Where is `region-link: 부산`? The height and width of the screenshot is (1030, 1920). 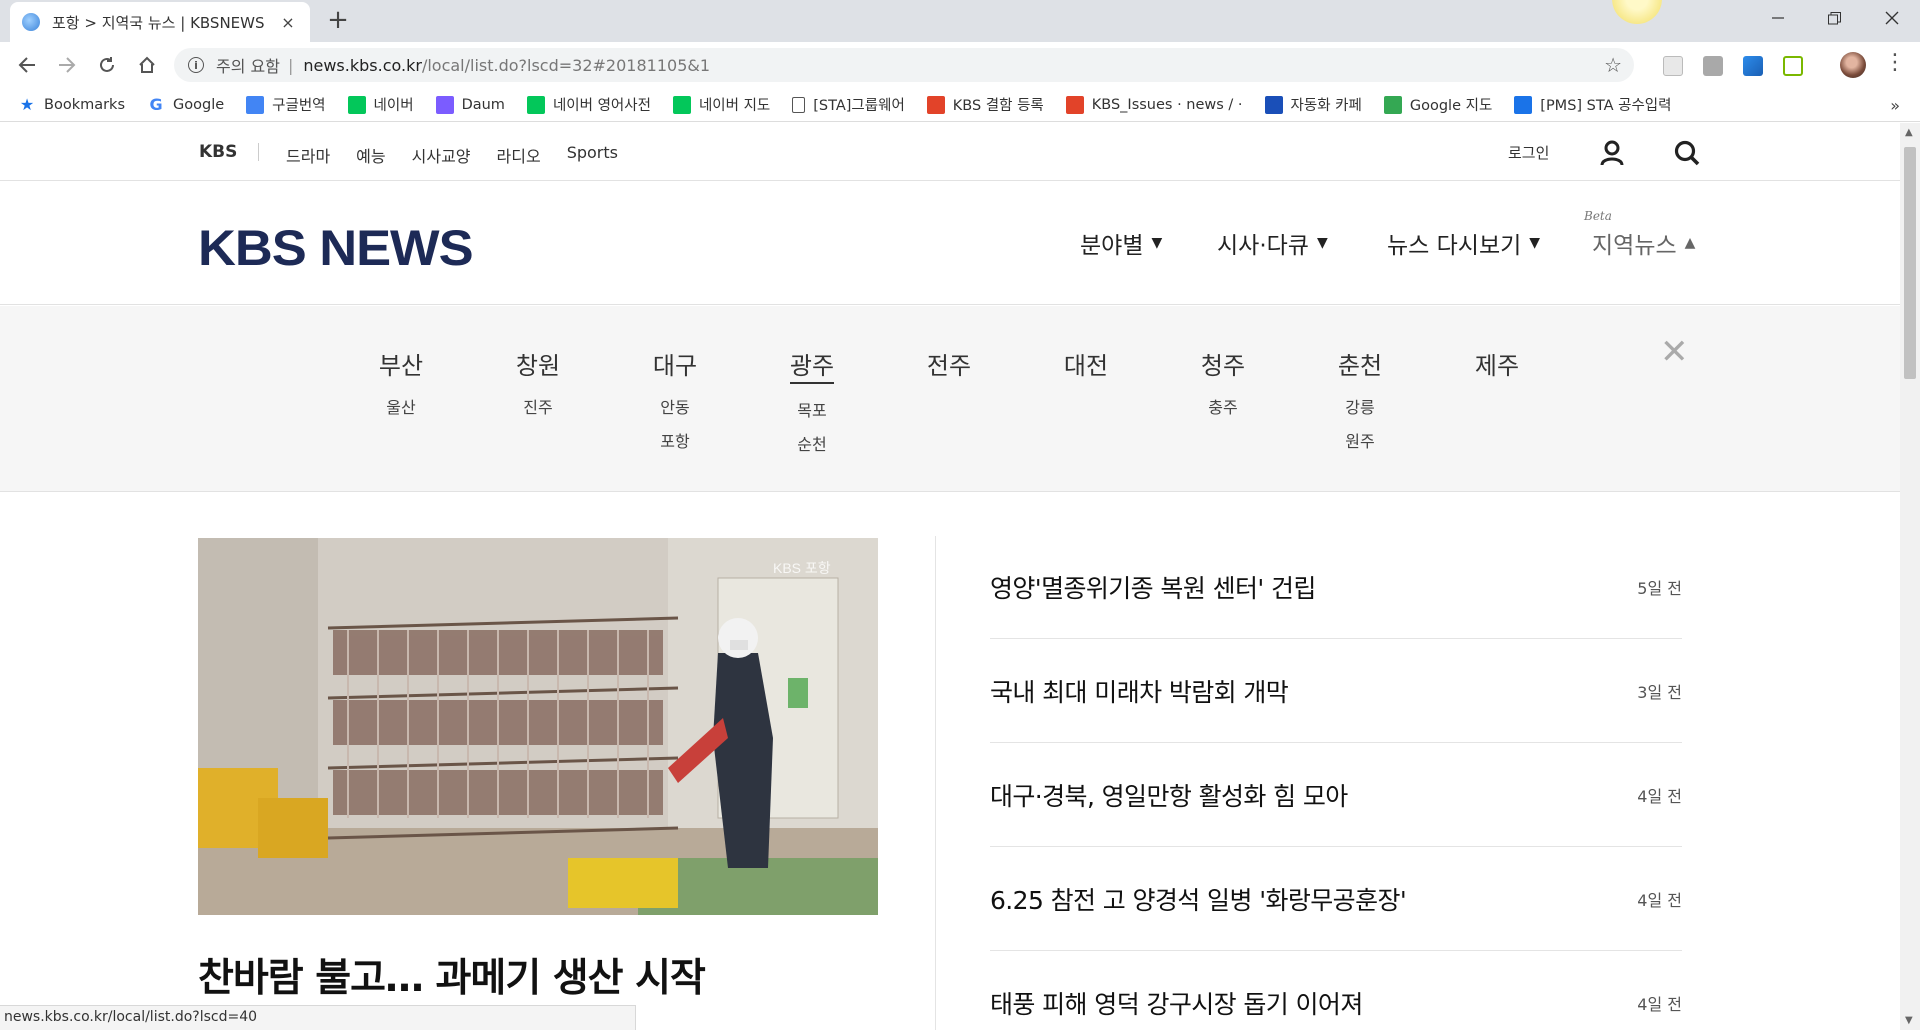
region-link: 부산 is located at coordinates (401, 363).